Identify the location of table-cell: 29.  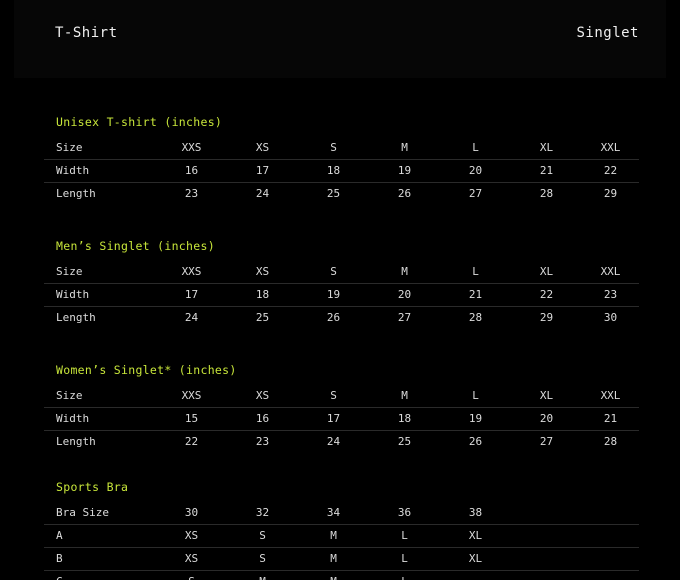
(546, 317).